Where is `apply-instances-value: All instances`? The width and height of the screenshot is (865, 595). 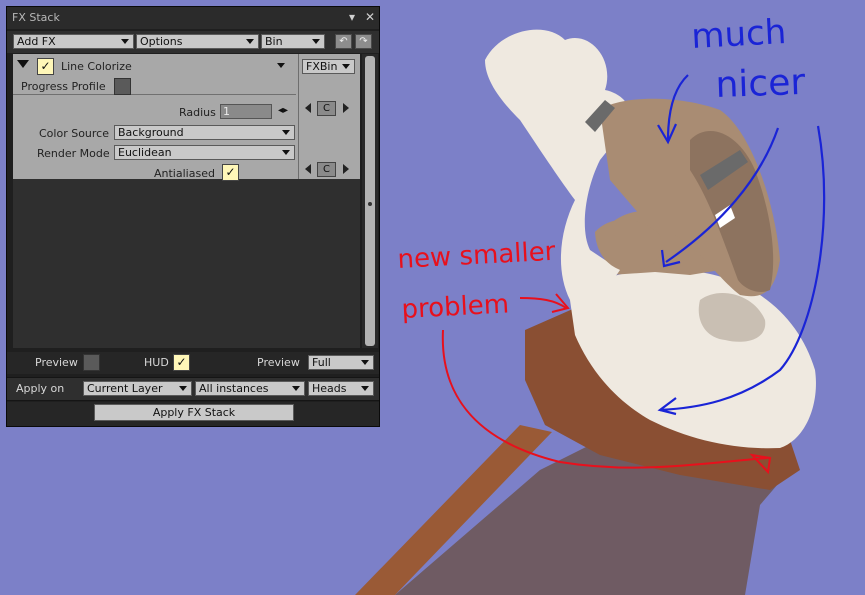
apply-instances-value: All instances is located at coordinates (234, 388).